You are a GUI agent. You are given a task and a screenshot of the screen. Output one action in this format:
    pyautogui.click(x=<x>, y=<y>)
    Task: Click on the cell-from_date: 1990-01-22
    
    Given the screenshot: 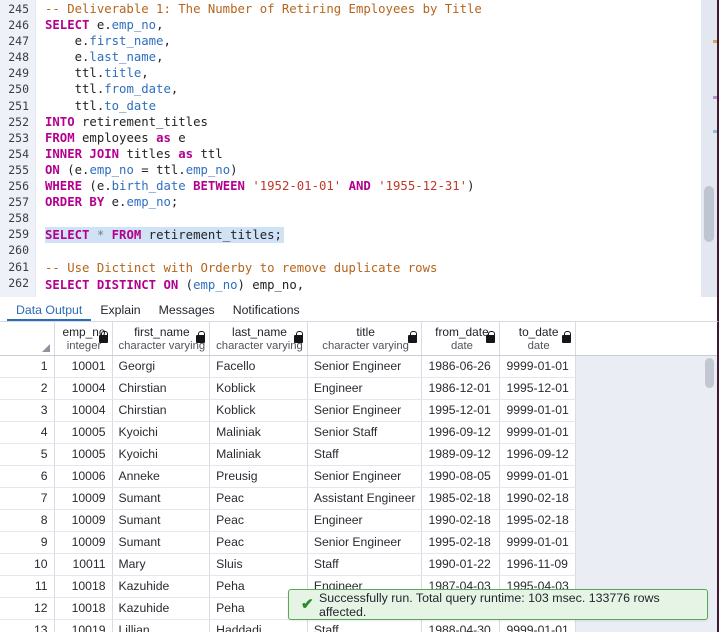 What is the action you would take?
    pyautogui.click(x=461, y=564)
    